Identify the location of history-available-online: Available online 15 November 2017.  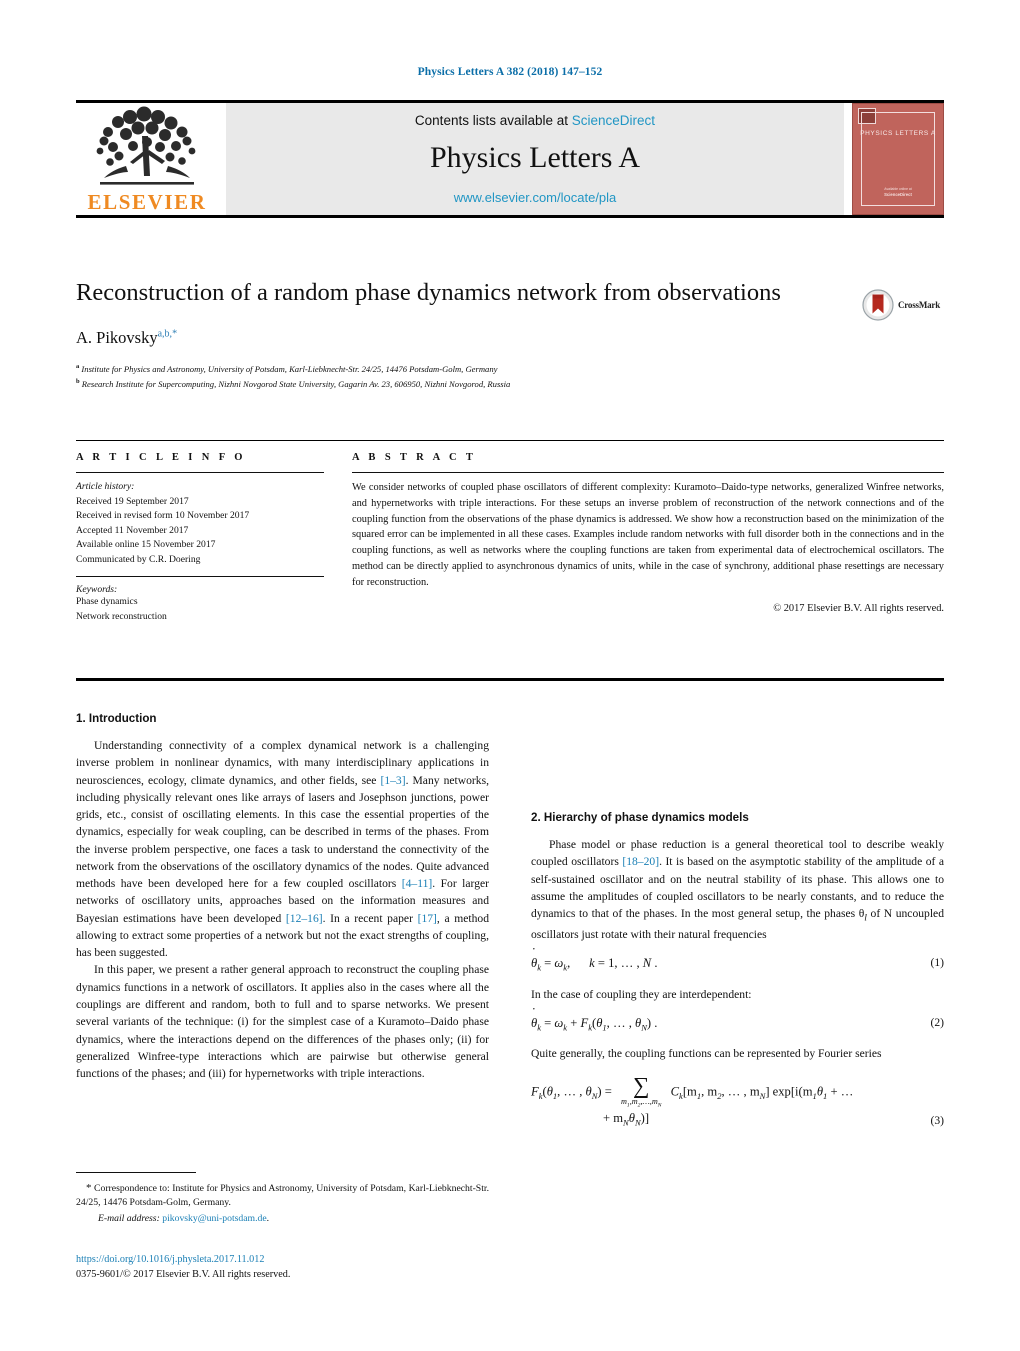
(146, 545).